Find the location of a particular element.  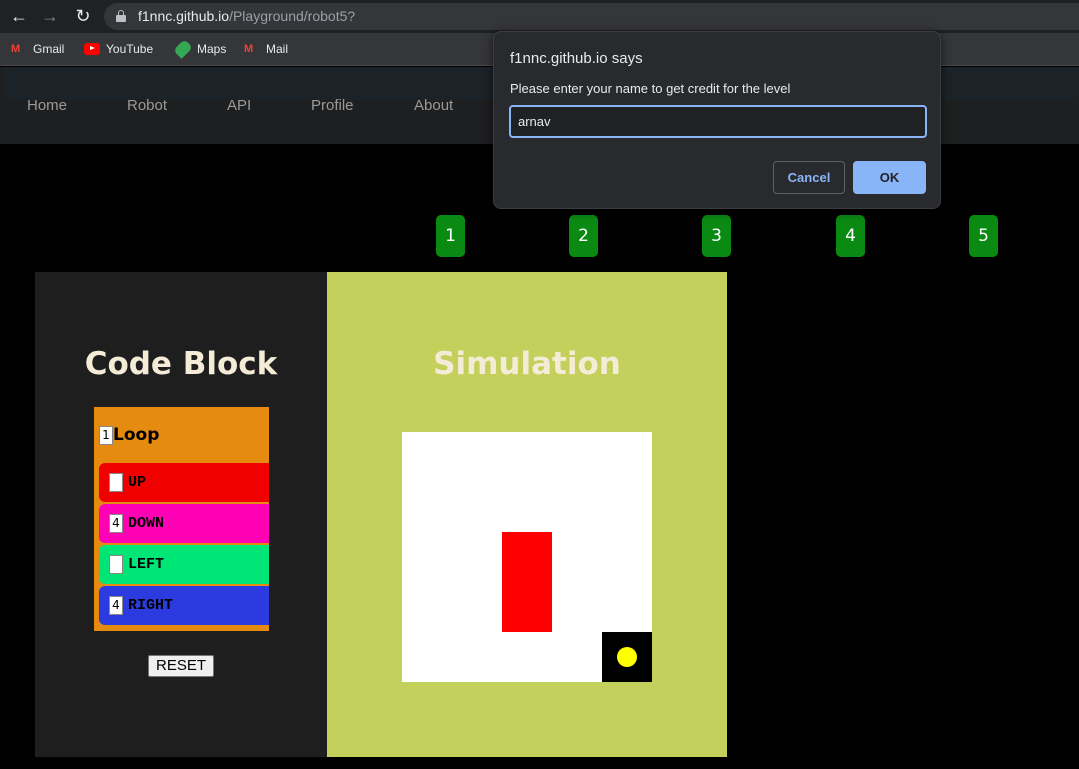

code-block-title: Code Block is located at coordinates (181, 364).